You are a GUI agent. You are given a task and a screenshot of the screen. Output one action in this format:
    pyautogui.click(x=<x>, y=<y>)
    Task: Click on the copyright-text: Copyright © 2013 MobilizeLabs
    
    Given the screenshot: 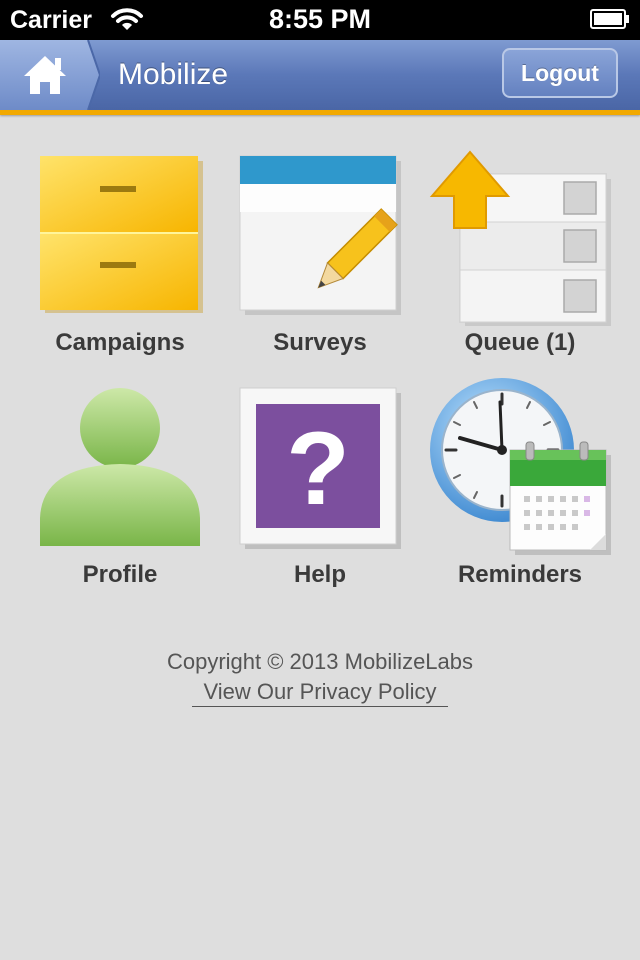 What is the action you would take?
    pyautogui.click(x=320, y=661)
    